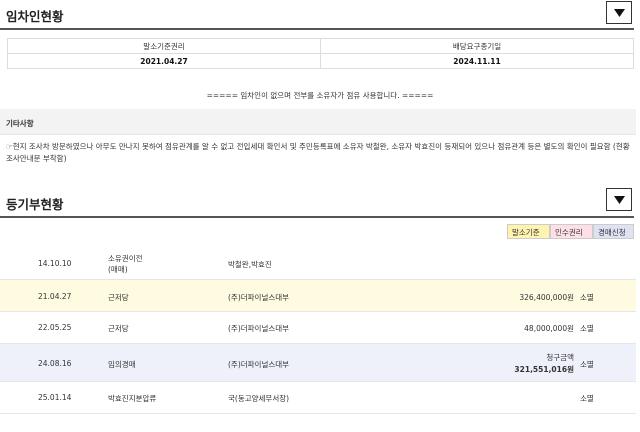 The image size is (640, 432). I want to click on registry-row: 25.01.14 박효진지분압류 국(동고양세무서장) 소멸, so click(318, 398).